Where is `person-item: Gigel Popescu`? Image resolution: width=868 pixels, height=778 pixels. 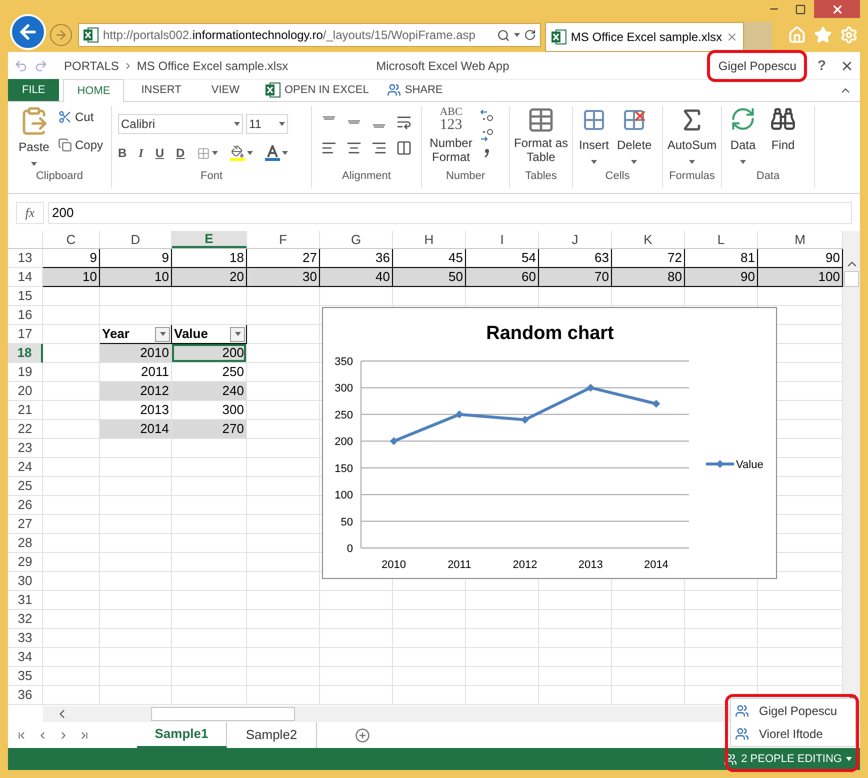
person-item: Gigel Popescu is located at coordinates (793, 711).